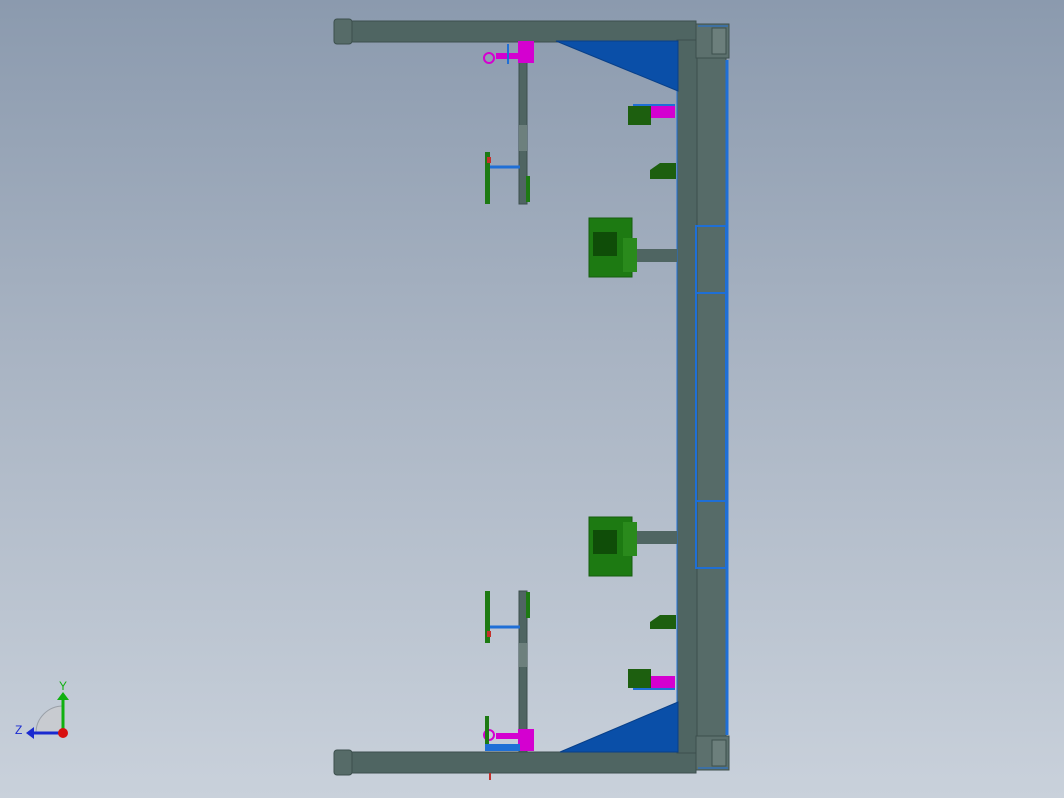 The height and width of the screenshot is (798, 1064). I want to click on z-axis-label: Z, so click(18, 730).